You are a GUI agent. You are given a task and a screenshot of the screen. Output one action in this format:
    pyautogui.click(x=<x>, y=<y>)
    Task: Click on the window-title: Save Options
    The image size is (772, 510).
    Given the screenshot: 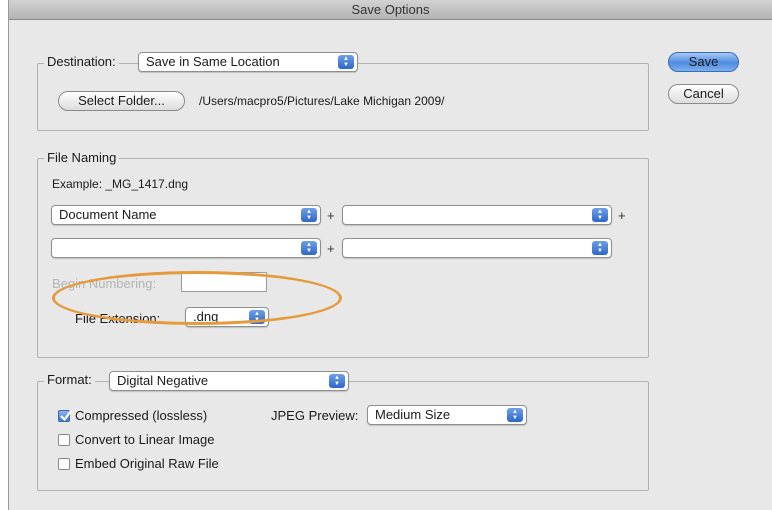 What is the action you would take?
    pyautogui.click(x=390, y=10)
    